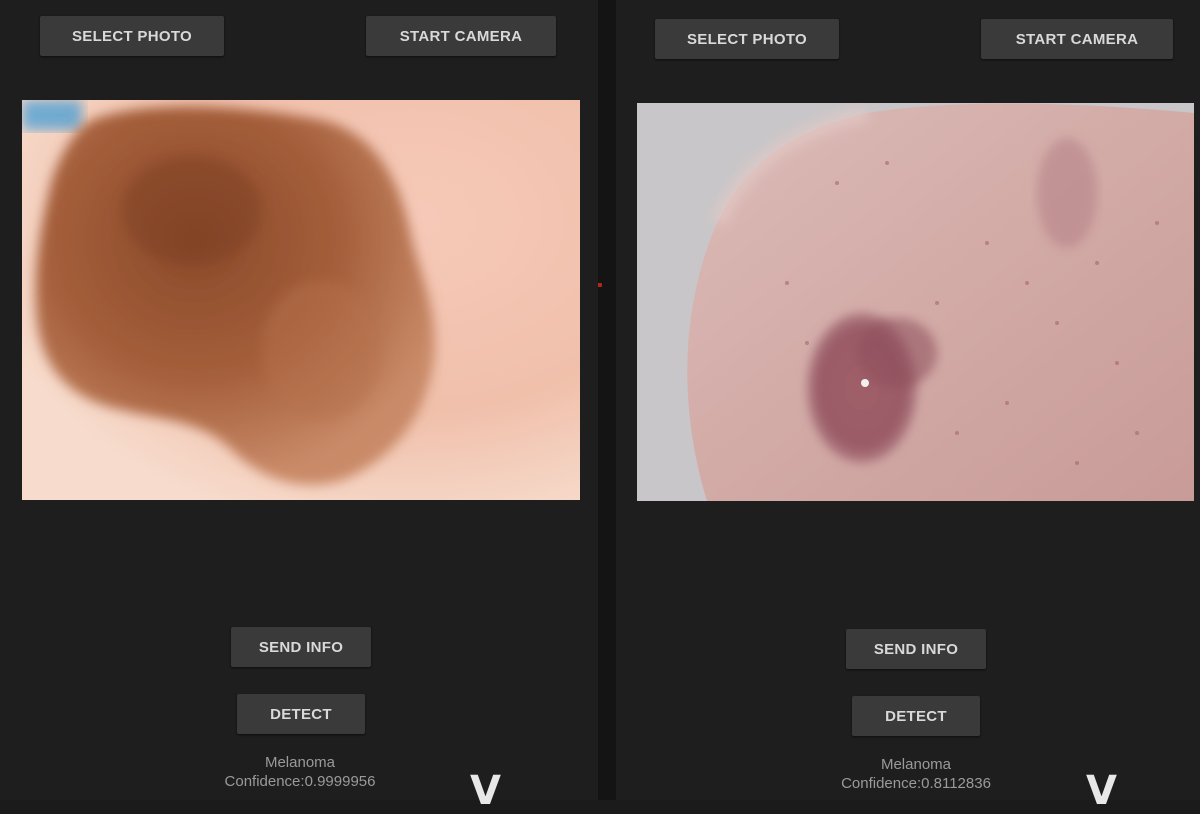  Describe the element at coordinates (300, 781) in the screenshot. I see `result-confidence: Confidence:0.9999956` at that location.